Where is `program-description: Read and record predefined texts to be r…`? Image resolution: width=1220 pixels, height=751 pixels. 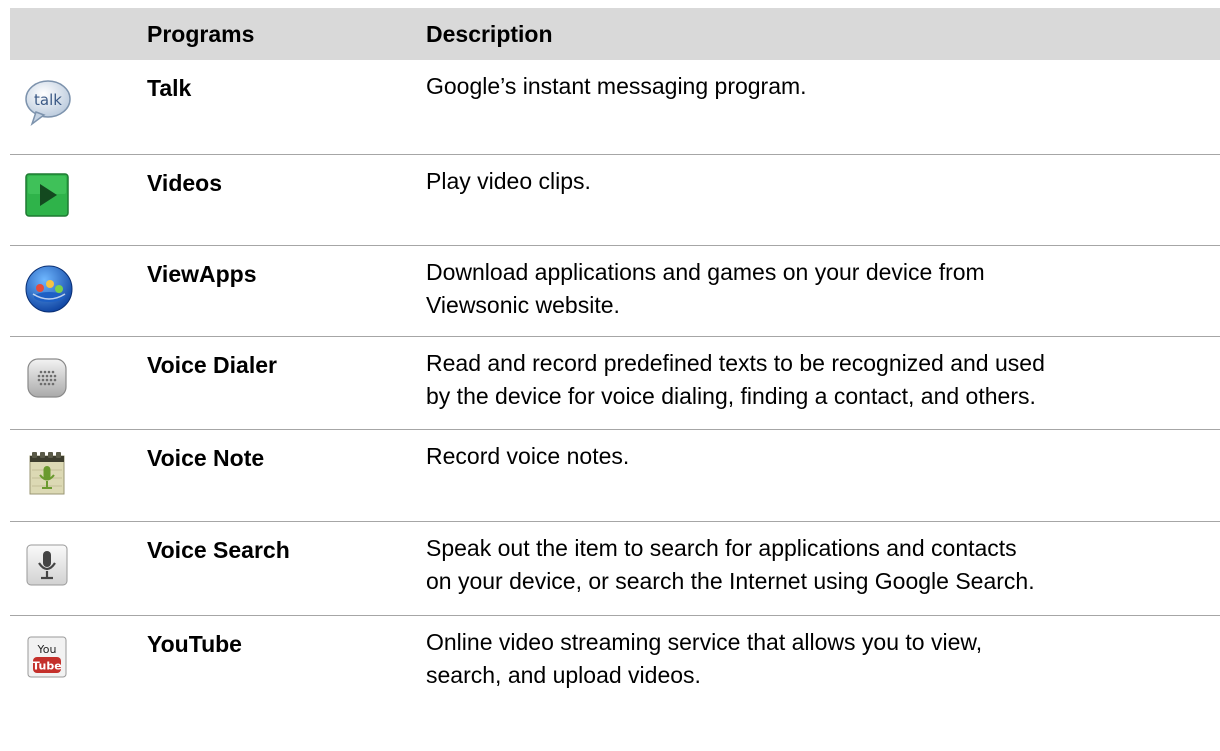
program-description: Read and record predefined texts to be r… is located at coordinates (823, 375).